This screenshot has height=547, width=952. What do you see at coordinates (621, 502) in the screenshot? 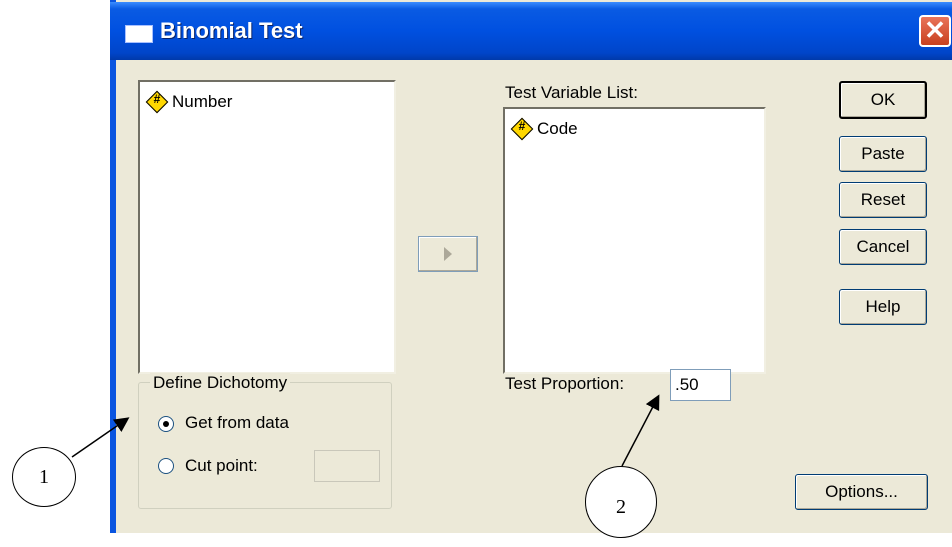
I see `callout-2: 2` at bounding box center [621, 502].